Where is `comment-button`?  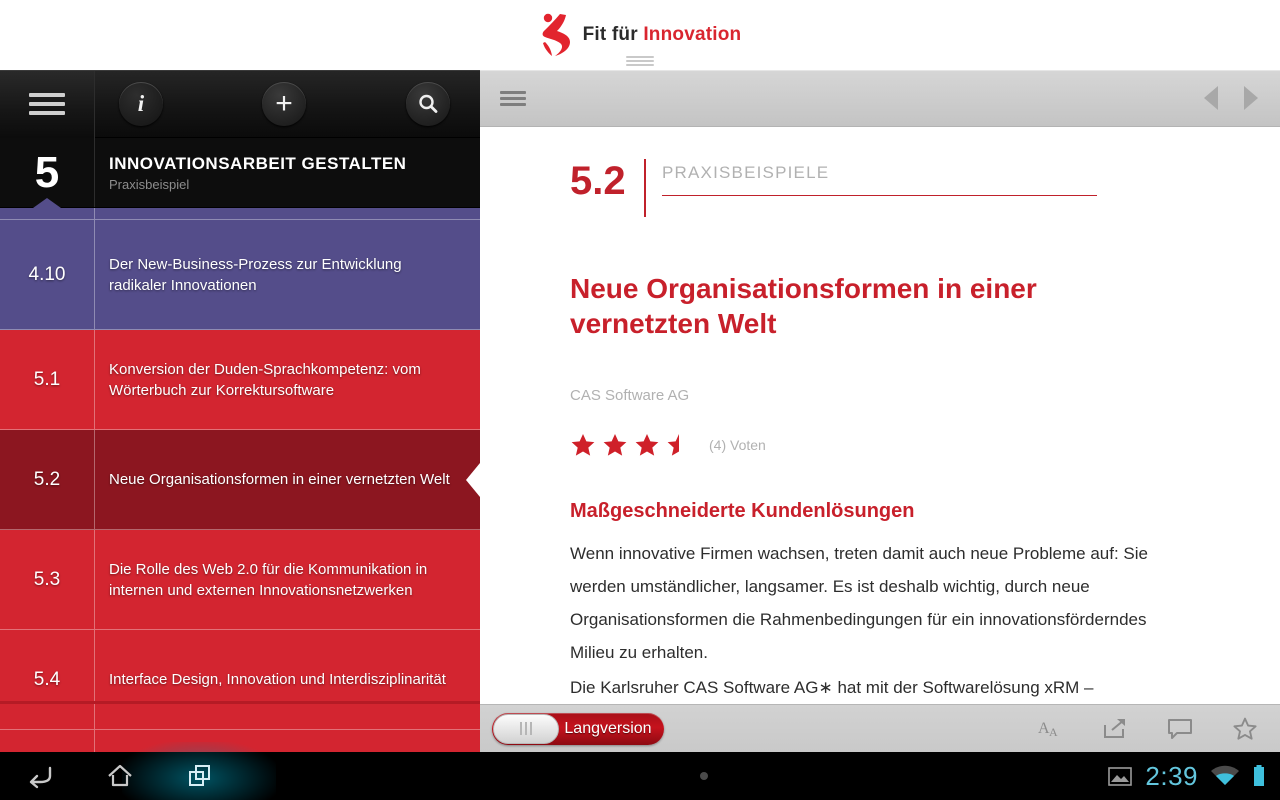
comment-button is located at coordinates (1180, 729).